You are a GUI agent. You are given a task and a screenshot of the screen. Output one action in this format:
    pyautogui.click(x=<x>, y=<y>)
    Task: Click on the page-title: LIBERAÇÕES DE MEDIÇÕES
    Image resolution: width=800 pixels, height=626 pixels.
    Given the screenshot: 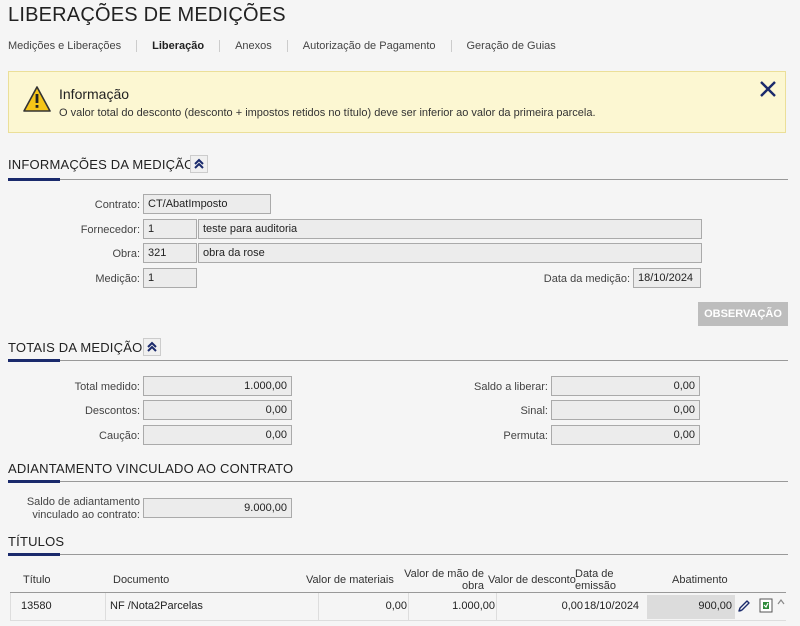 What is the action you would take?
    pyautogui.click(x=147, y=15)
    